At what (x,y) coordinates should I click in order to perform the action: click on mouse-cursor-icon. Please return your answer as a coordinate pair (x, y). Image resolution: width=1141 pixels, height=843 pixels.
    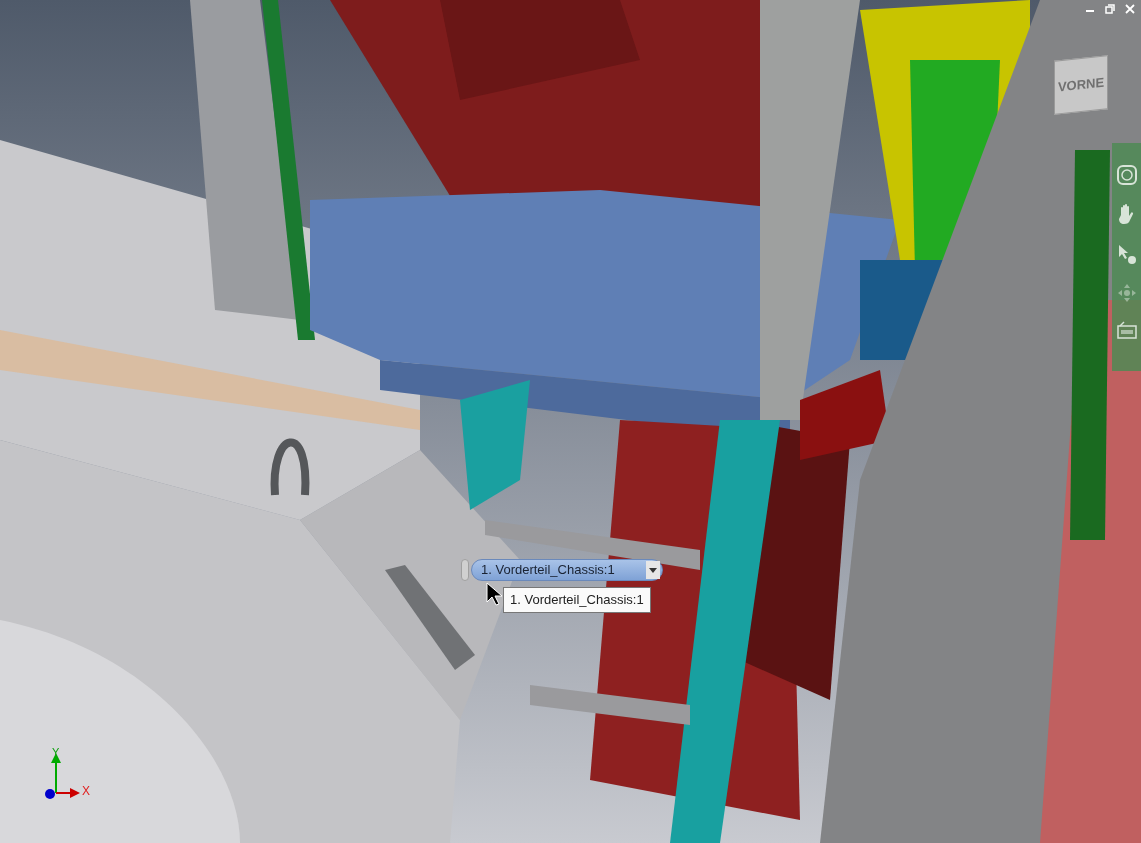
    Looking at the image, I should click on (494, 594).